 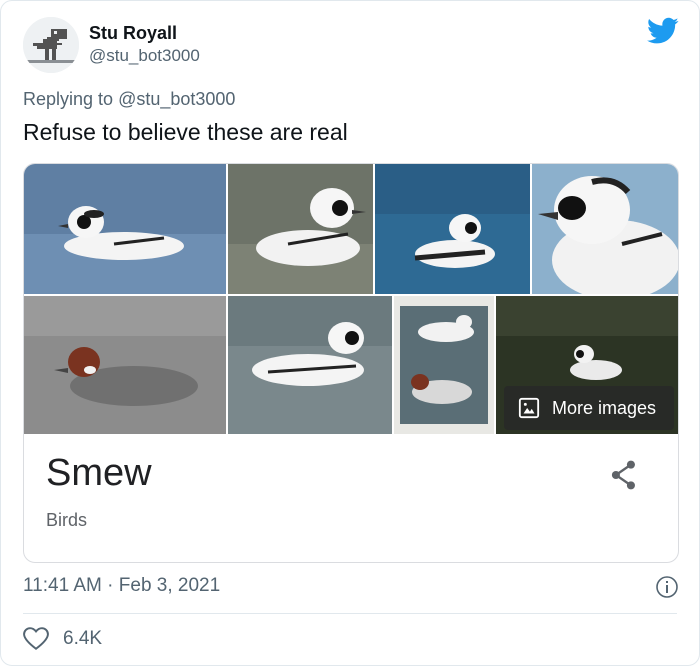 What do you see at coordinates (62, 639) in the screenshot?
I see `like-button: 6.4K` at bounding box center [62, 639].